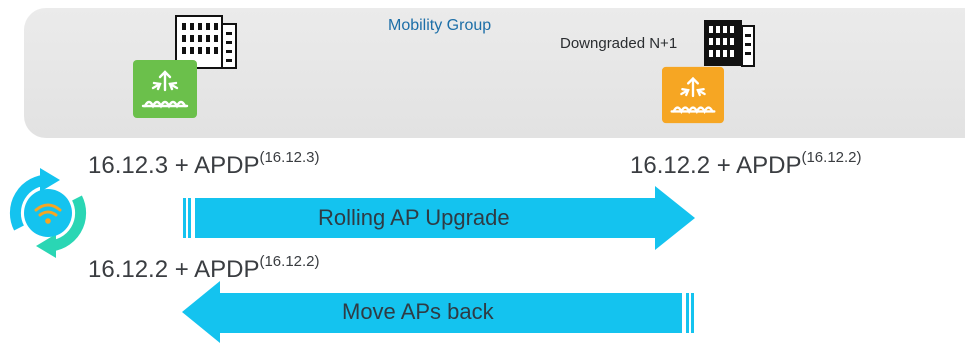 The image size is (965, 343). I want to click on upgraded-version: 16.12.2, so click(128, 269).